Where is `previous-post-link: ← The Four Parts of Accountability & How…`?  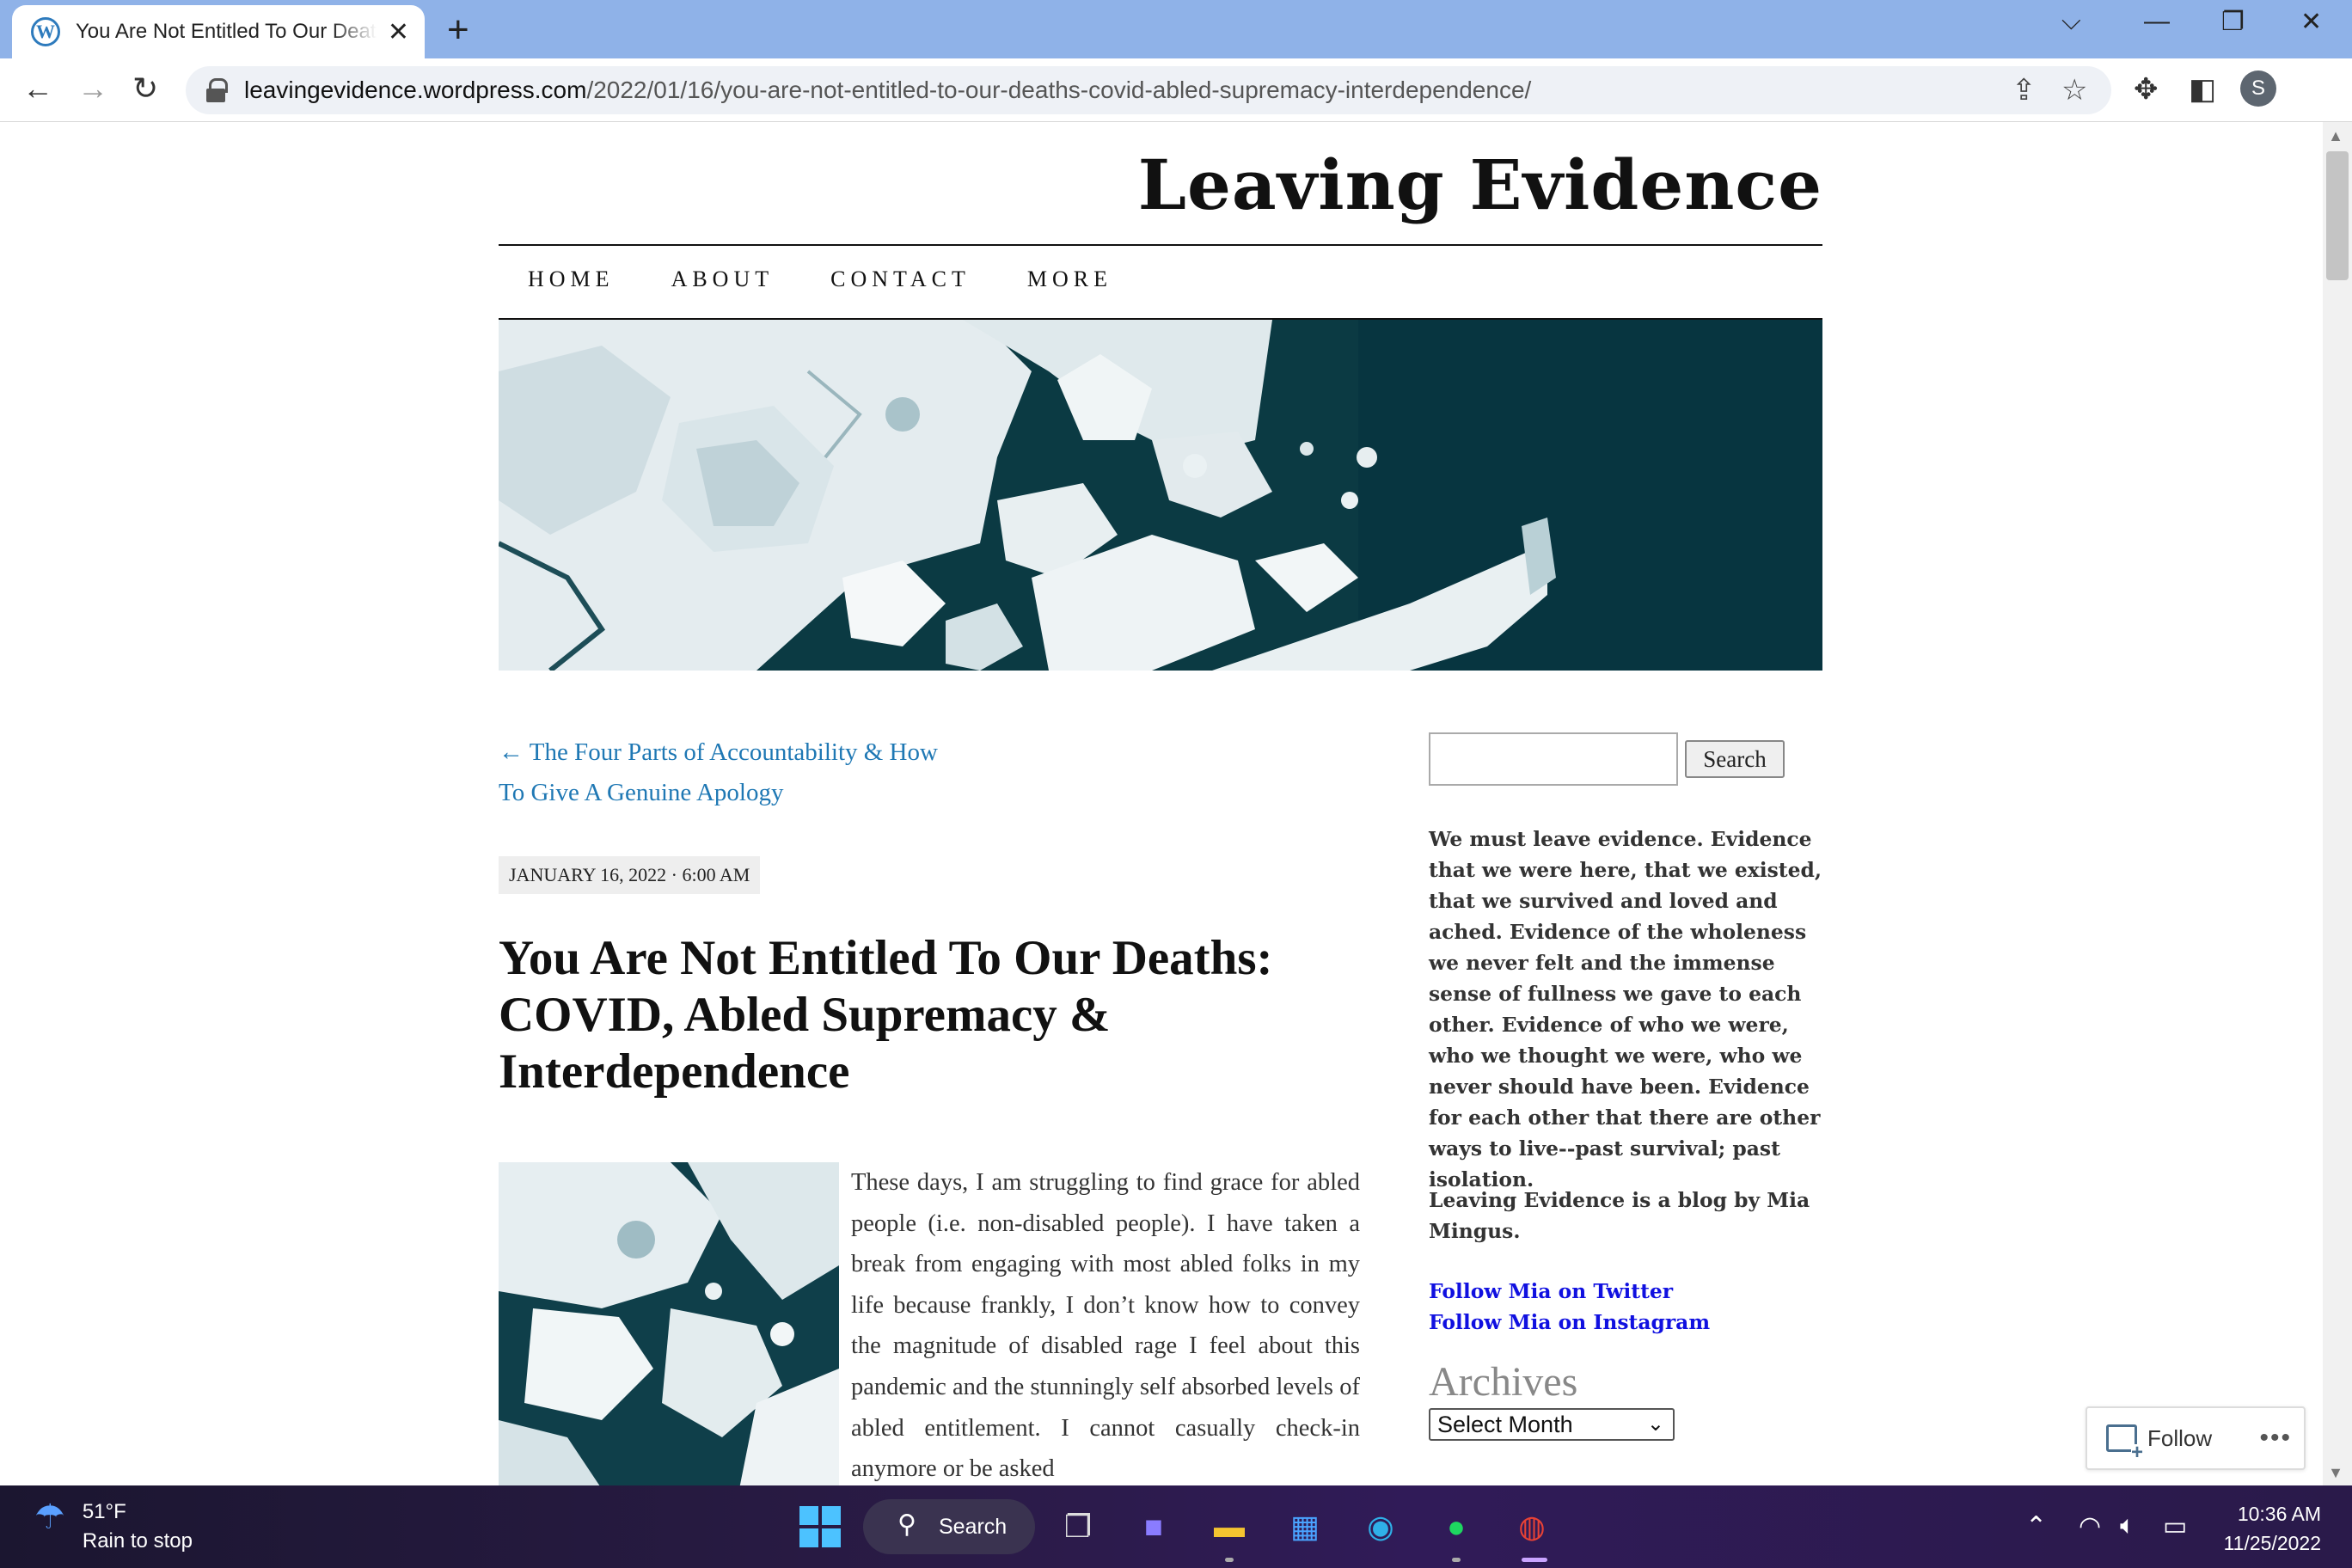
previous-post-link: ← The Four Parts of Accountability & How… is located at coordinates (722, 772).